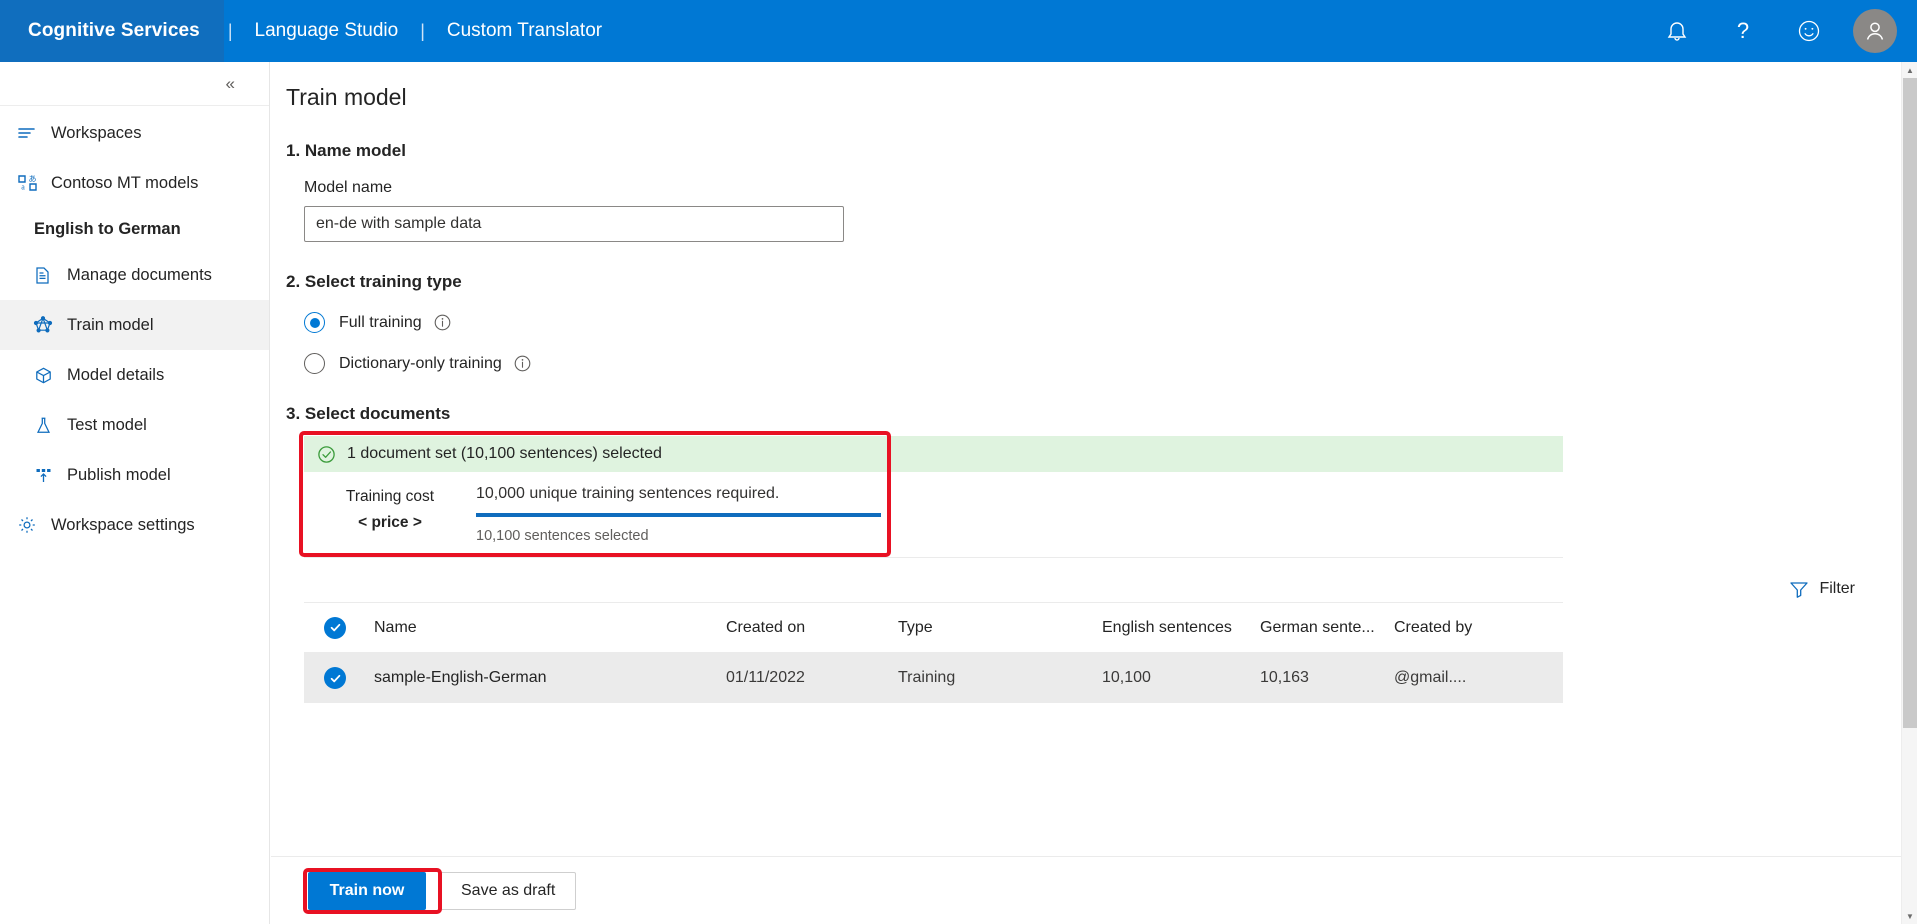  I want to click on step-1-heading: 1. Name model, so click(346, 150).